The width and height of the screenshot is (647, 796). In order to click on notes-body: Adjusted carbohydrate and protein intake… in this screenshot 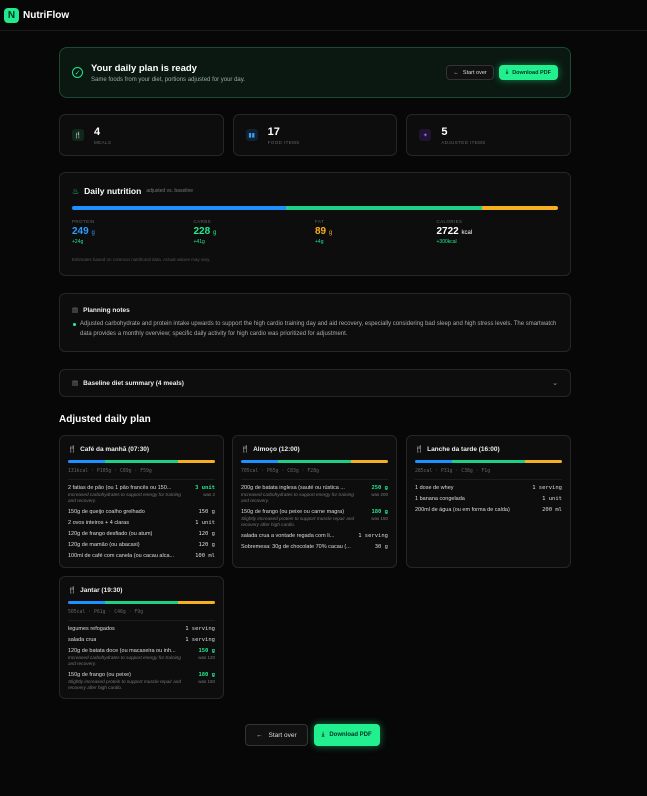, I will do `click(315, 329)`.